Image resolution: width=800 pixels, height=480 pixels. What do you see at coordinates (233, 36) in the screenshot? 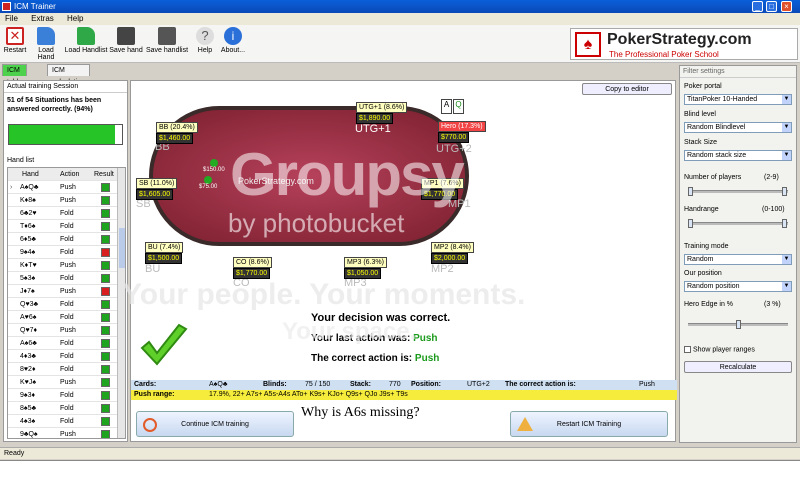
I see `info-icon: i` at bounding box center [233, 36].